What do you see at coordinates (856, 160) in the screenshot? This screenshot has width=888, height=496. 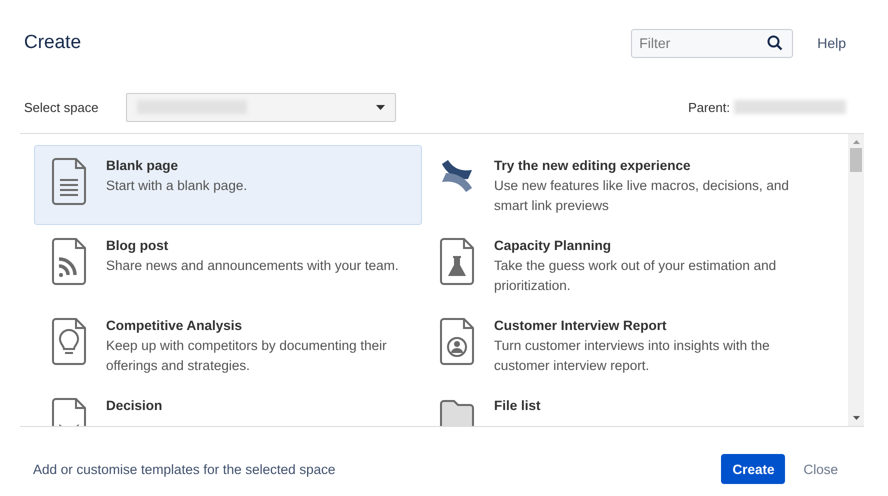 I see `scrollbar-thumb` at bounding box center [856, 160].